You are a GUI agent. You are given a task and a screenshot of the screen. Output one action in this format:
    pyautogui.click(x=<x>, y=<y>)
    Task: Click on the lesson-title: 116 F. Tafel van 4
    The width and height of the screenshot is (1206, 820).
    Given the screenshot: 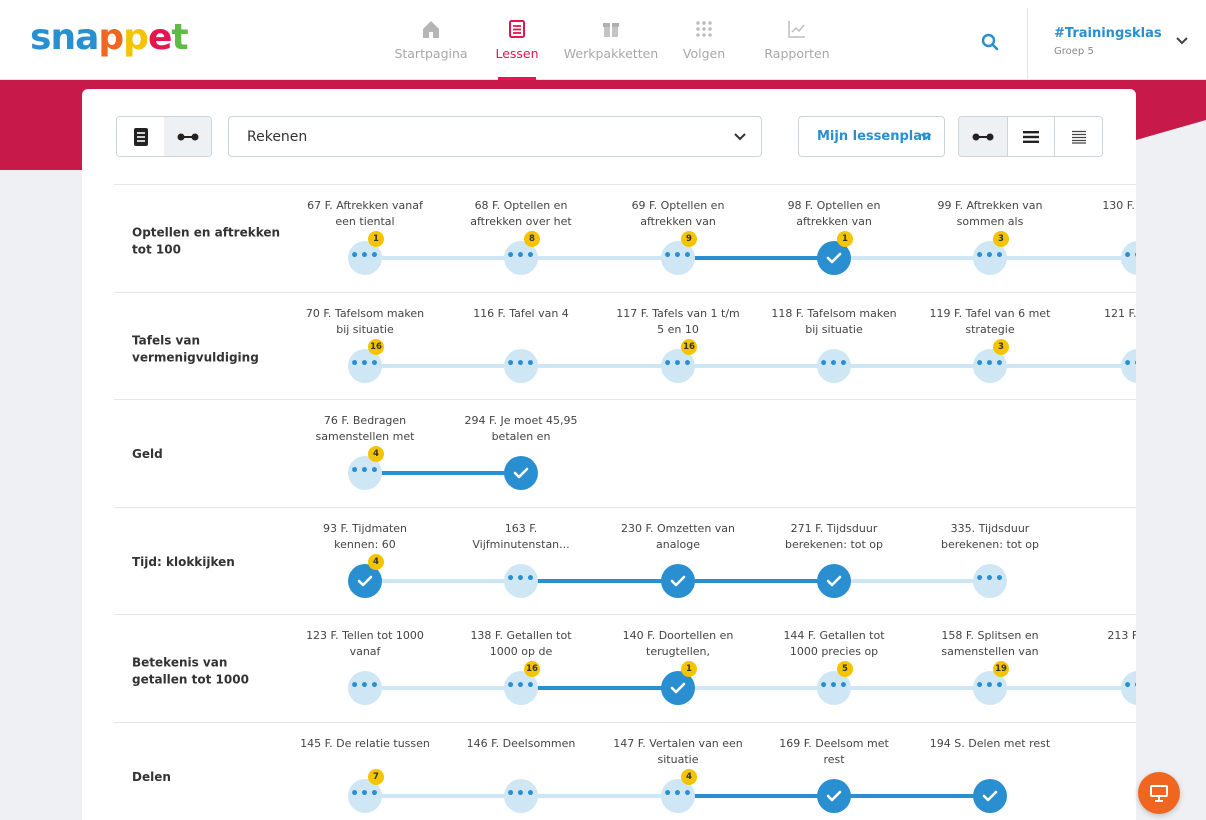 What is the action you would take?
    pyautogui.click(x=521, y=314)
    